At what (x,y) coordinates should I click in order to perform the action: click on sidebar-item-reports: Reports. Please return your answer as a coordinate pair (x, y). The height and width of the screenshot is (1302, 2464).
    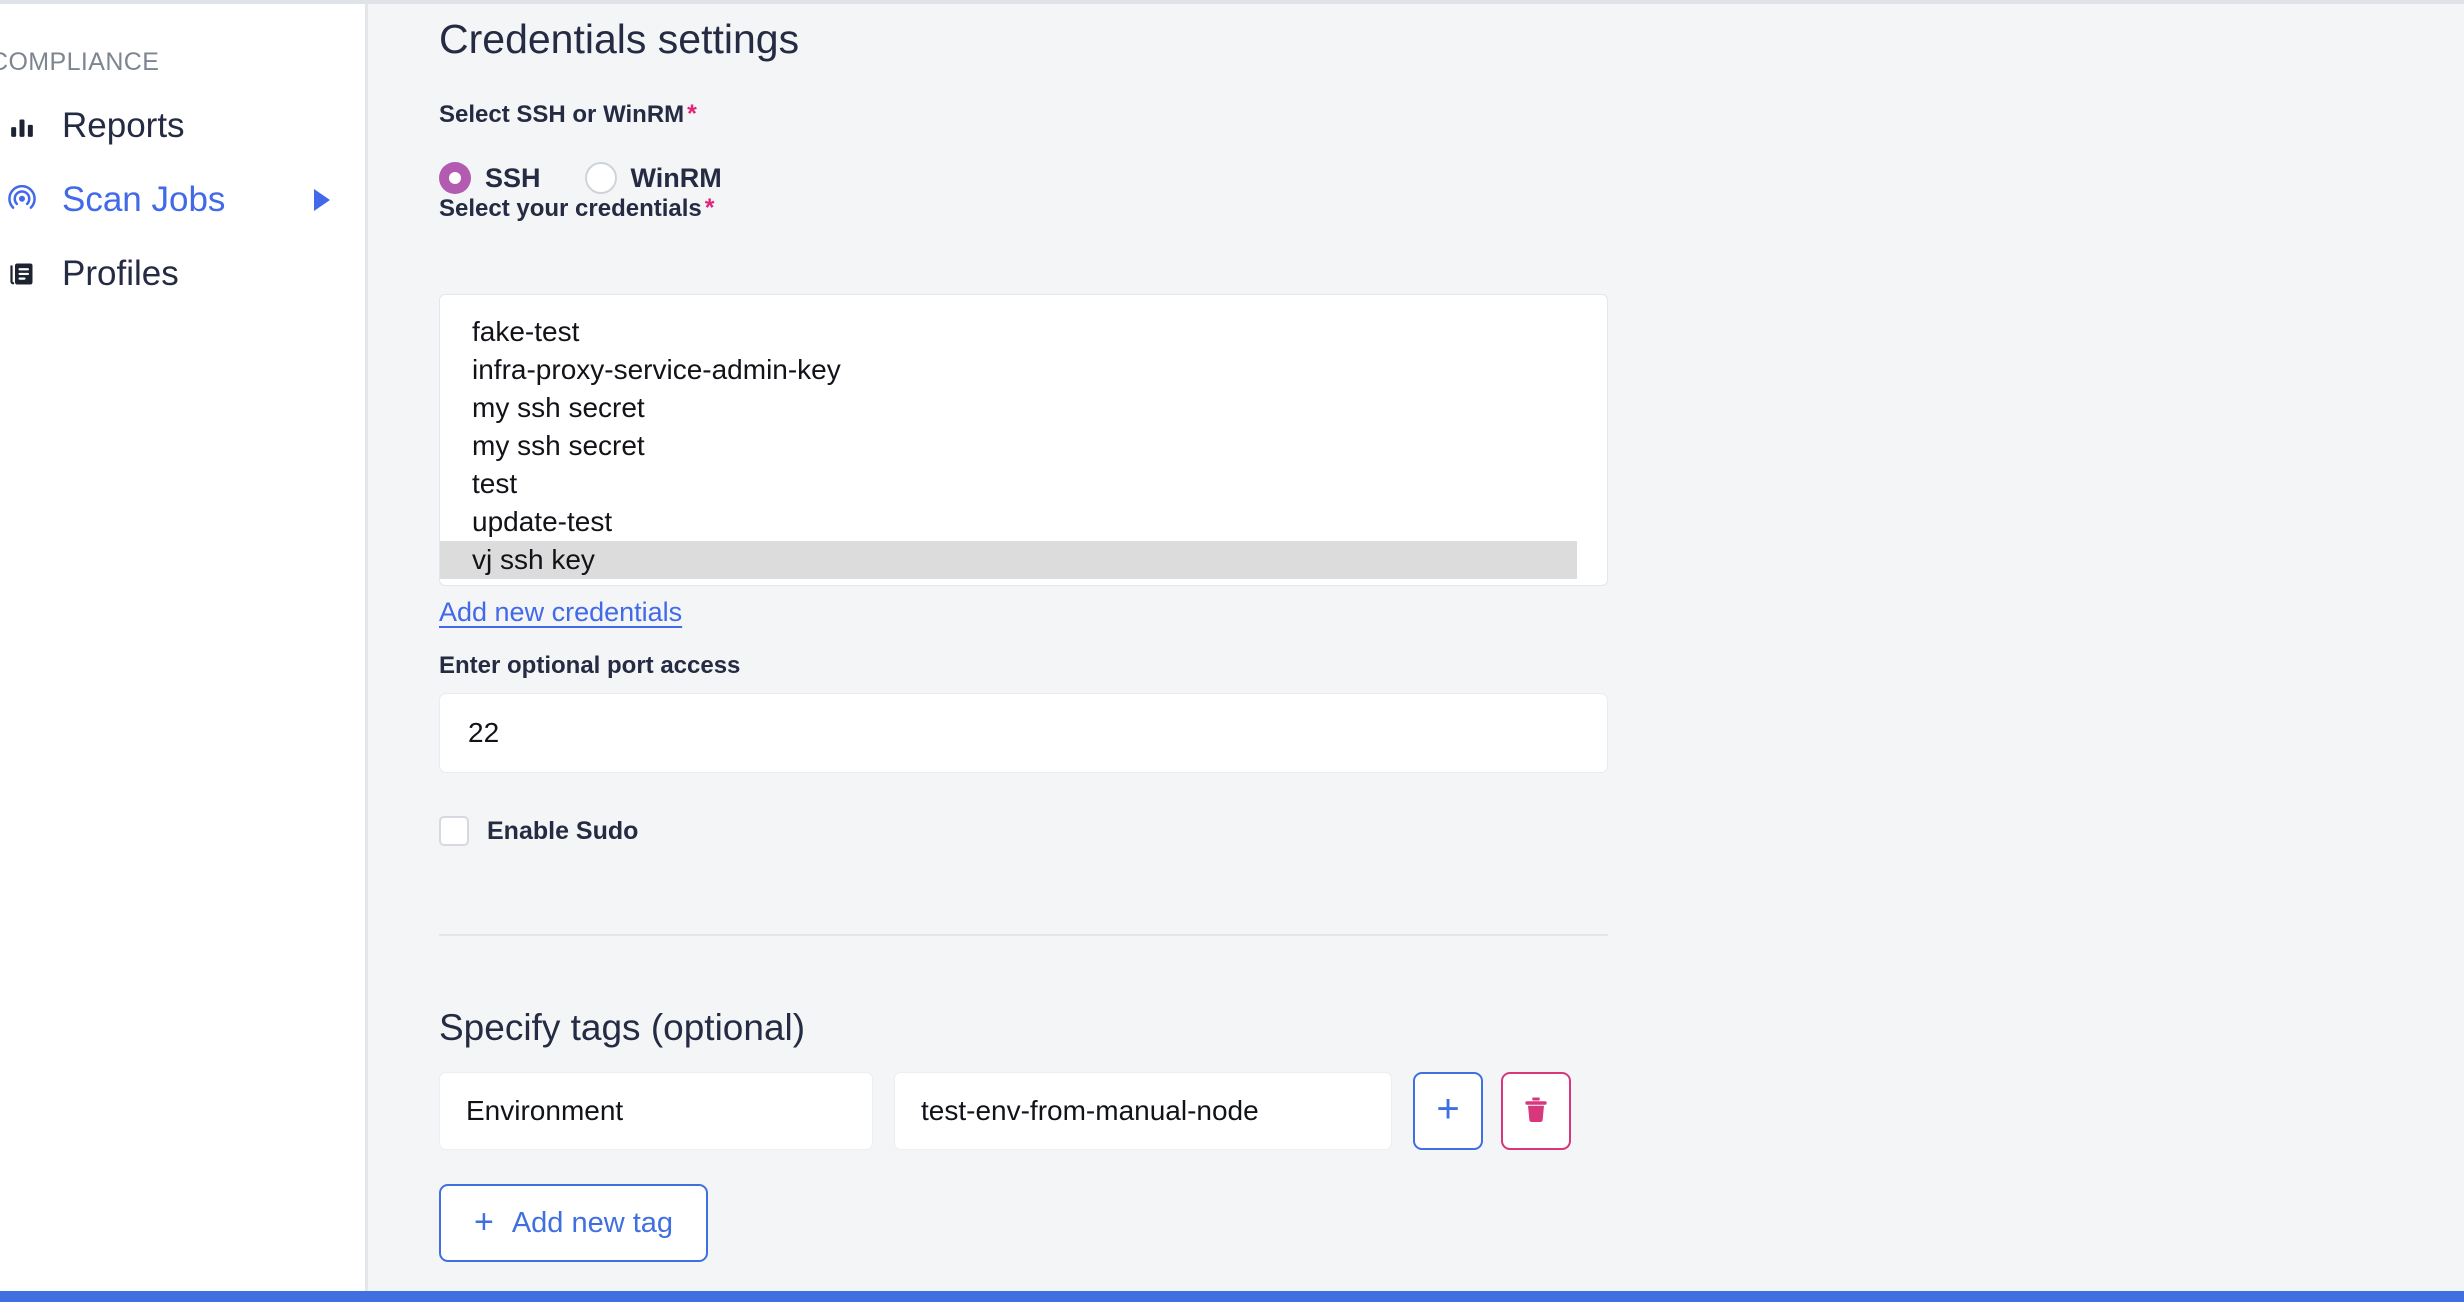
    Looking at the image, I should click on (184, 126).